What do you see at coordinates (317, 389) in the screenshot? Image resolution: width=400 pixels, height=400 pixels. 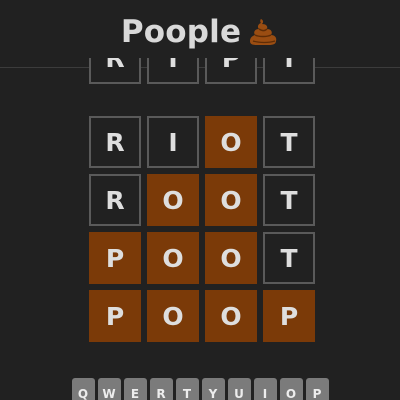 I see `key-p: P` at bounding box center [317, 389].